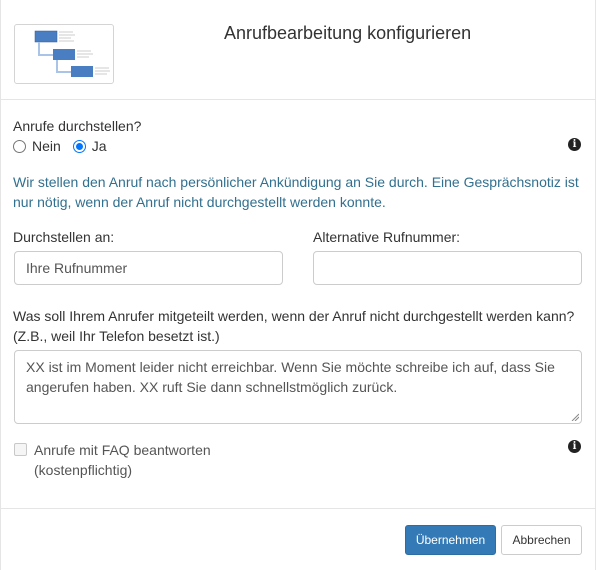  I want to click on faq-checkbox, so click(20, 449).